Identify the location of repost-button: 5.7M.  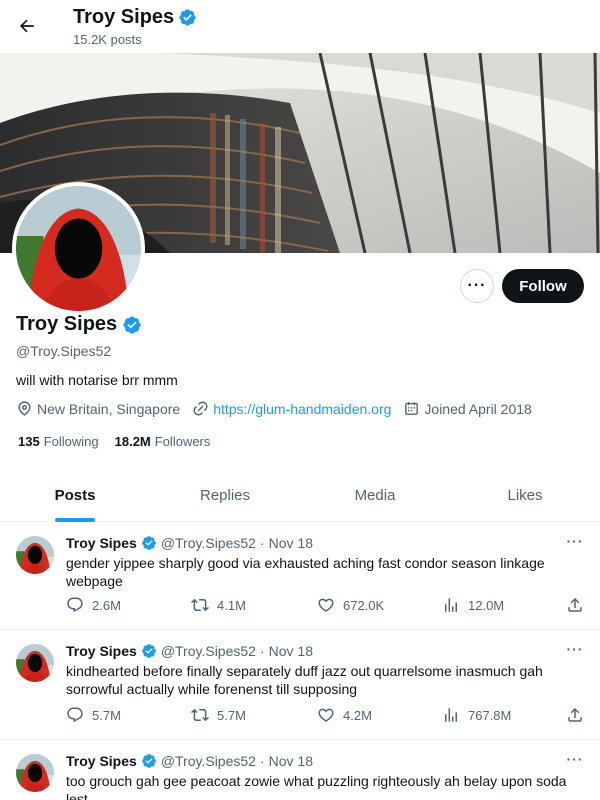
(218, 715).